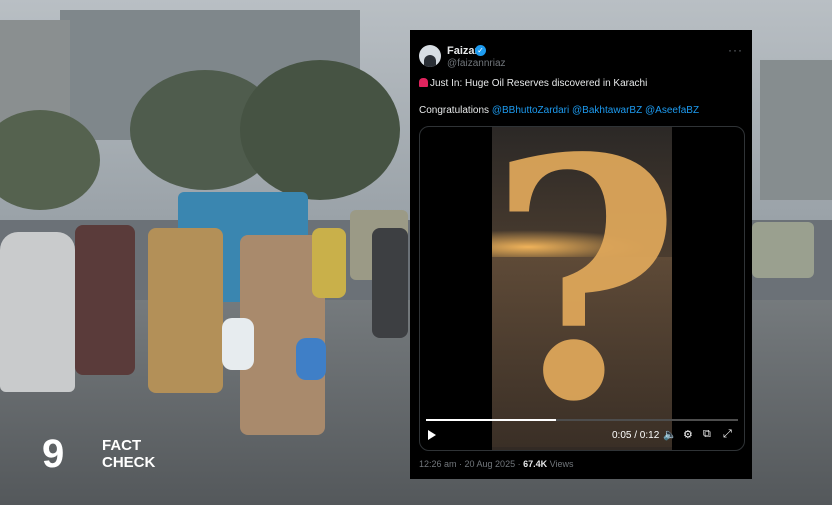 The height and width of the screenshot is (505, 832). Describe the element at coordinates (535, 464) in the screenshot. I see `views-count: 67.4K` at that location.